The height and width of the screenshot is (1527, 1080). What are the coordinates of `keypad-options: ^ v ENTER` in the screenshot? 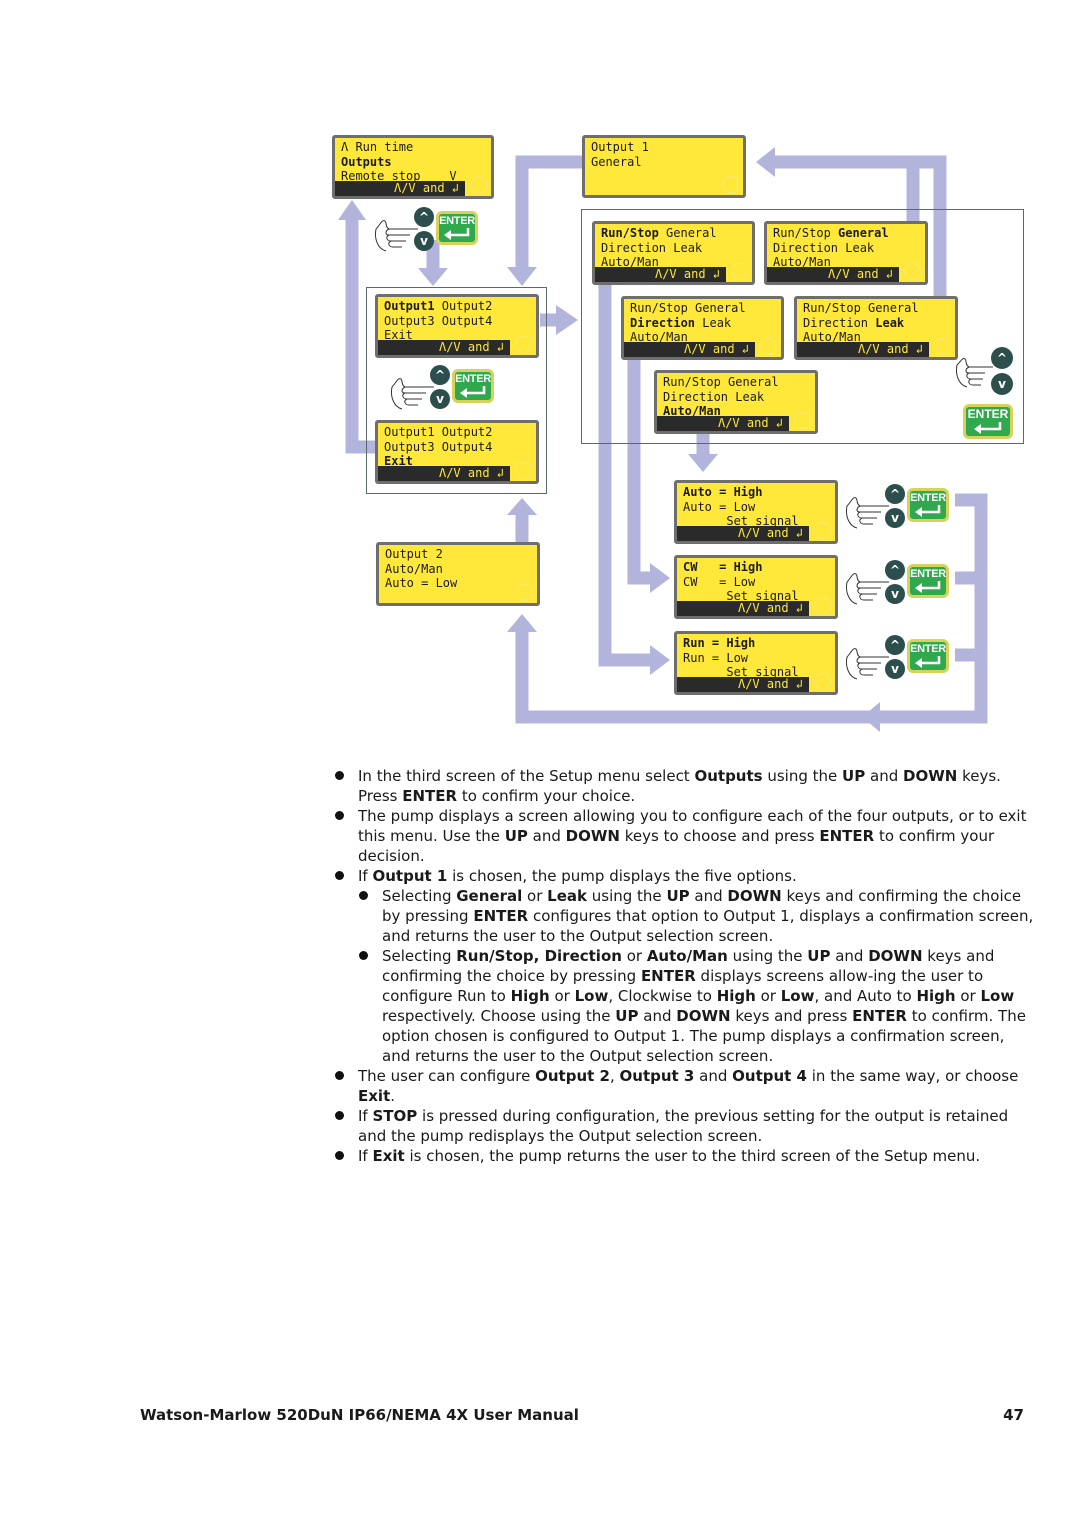 It's located at (986, 393).